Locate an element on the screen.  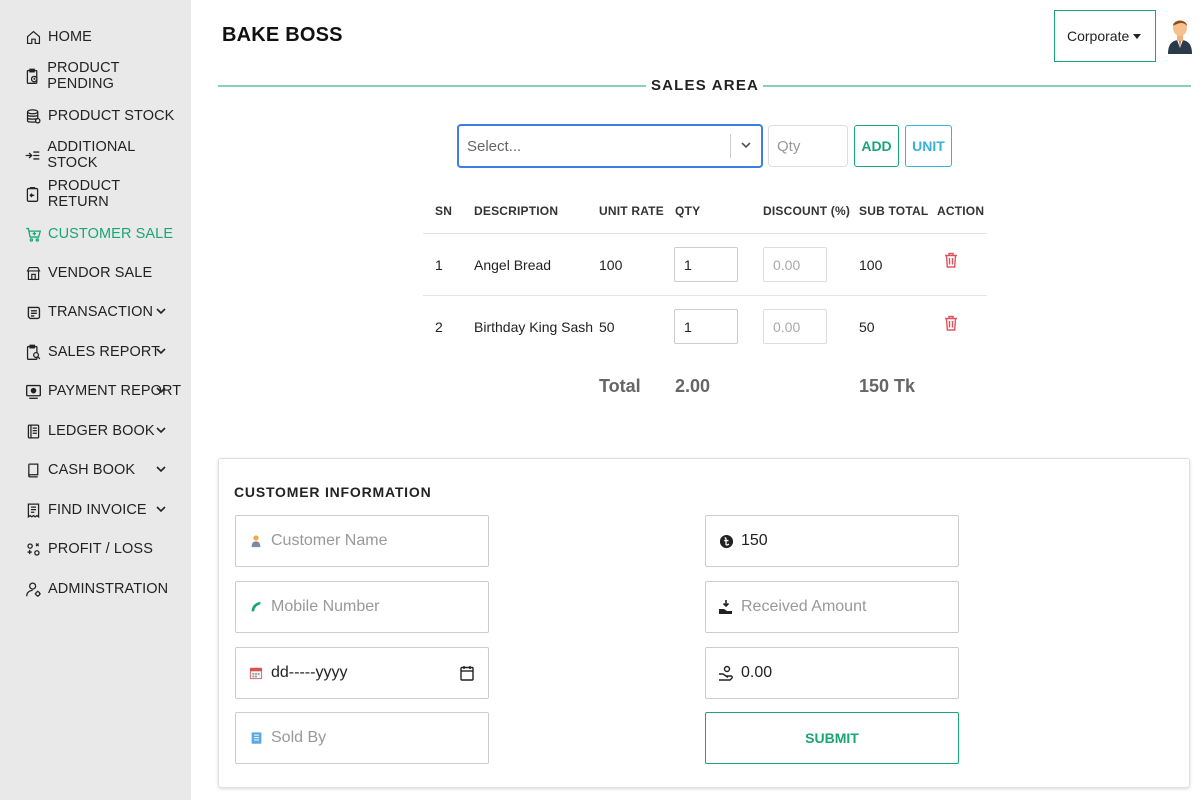
sale-date-field: dd-----yyyy is located at coordinates (362, 673).